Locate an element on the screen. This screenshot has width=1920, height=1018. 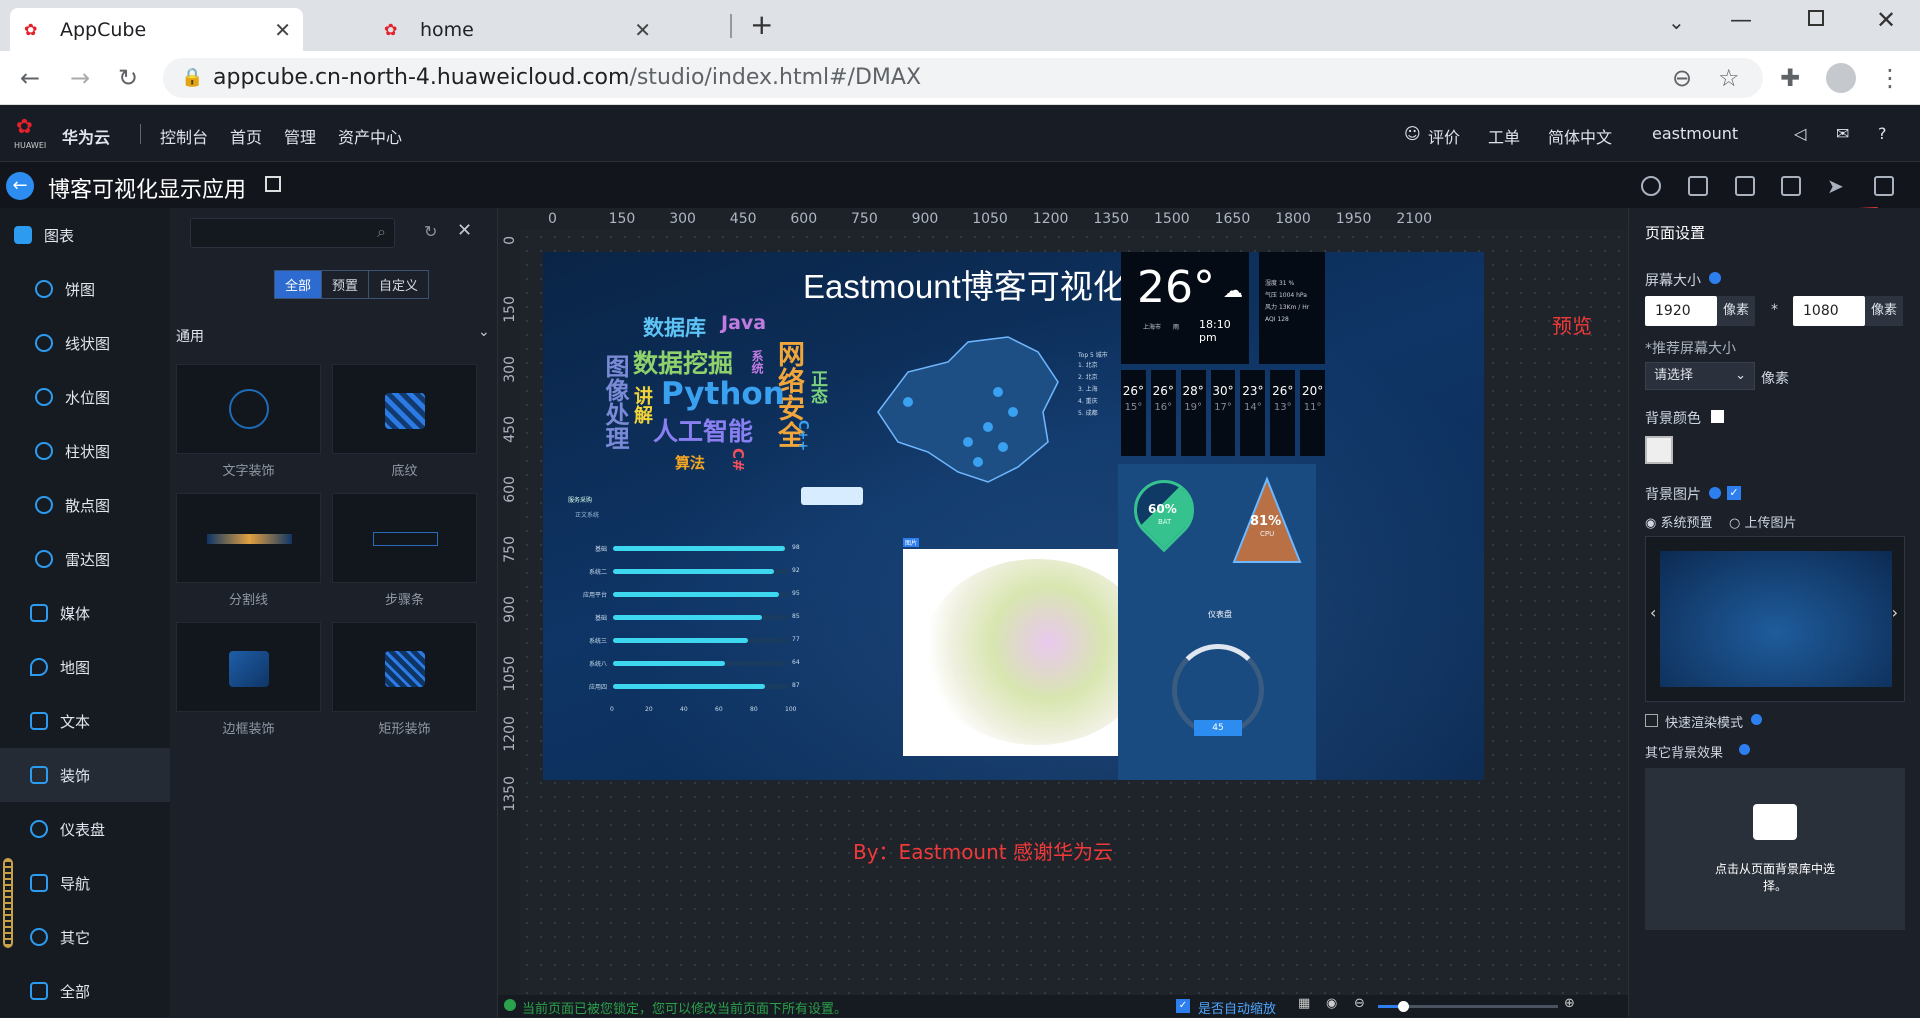
filter-custom: 自定义 is located at coordinates (398, 284).